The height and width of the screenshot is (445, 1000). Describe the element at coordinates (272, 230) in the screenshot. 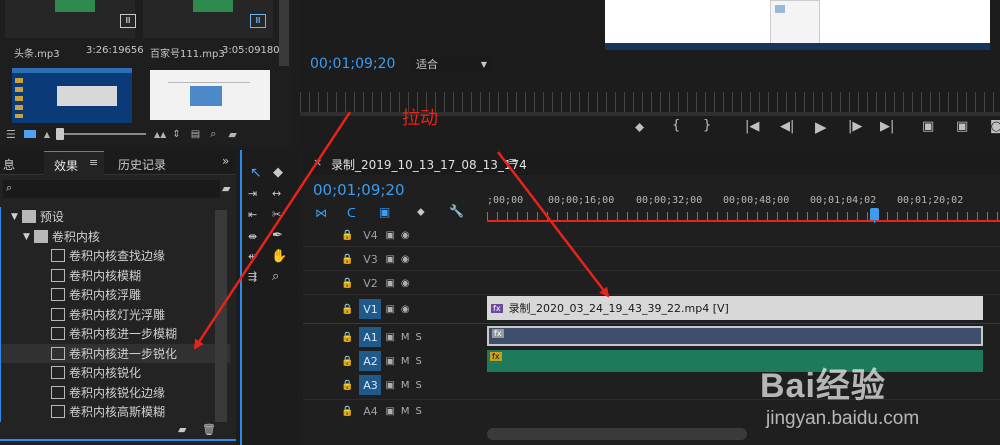

I see `annotation-arrow-to-effect` at that location.